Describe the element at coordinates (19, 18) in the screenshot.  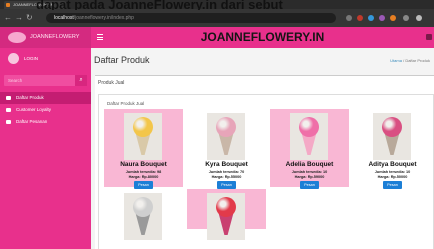
I see `forward-icon: →` at that location.